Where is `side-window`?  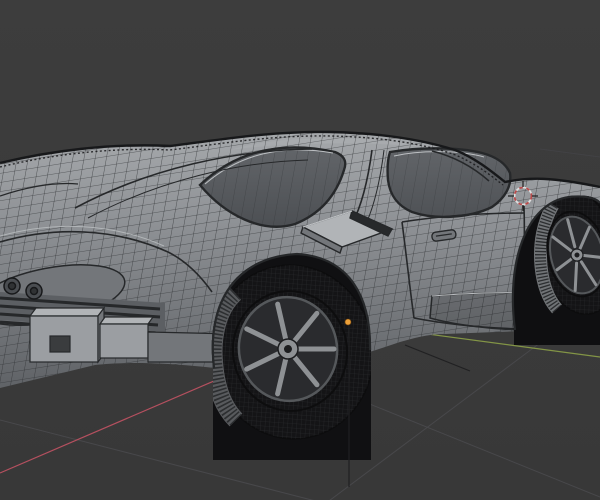
side-window is located at coordinates (449, 183).